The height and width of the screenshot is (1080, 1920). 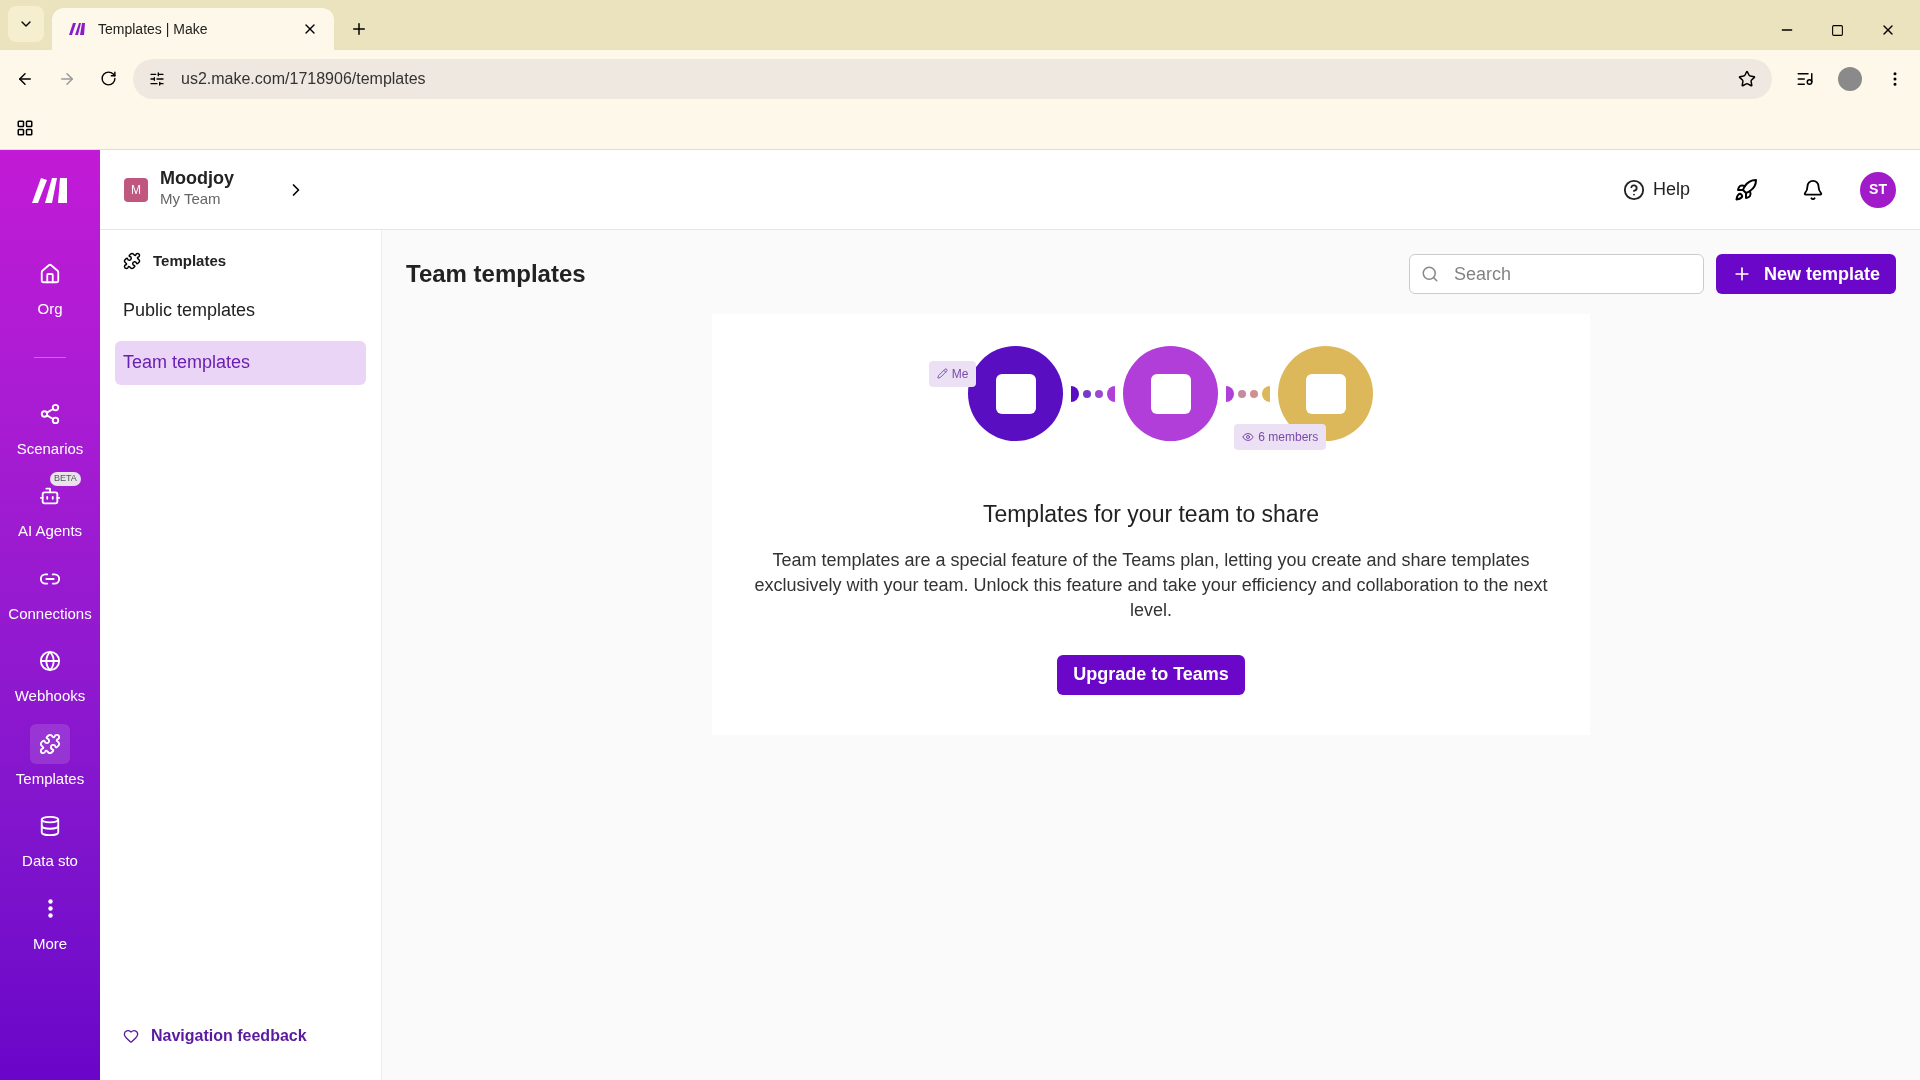 What do you see at coordinates (303, 78) in the screenshot?
I see `url-text: us2.make.com/1718906/templates` at bounding box center [303, 78].